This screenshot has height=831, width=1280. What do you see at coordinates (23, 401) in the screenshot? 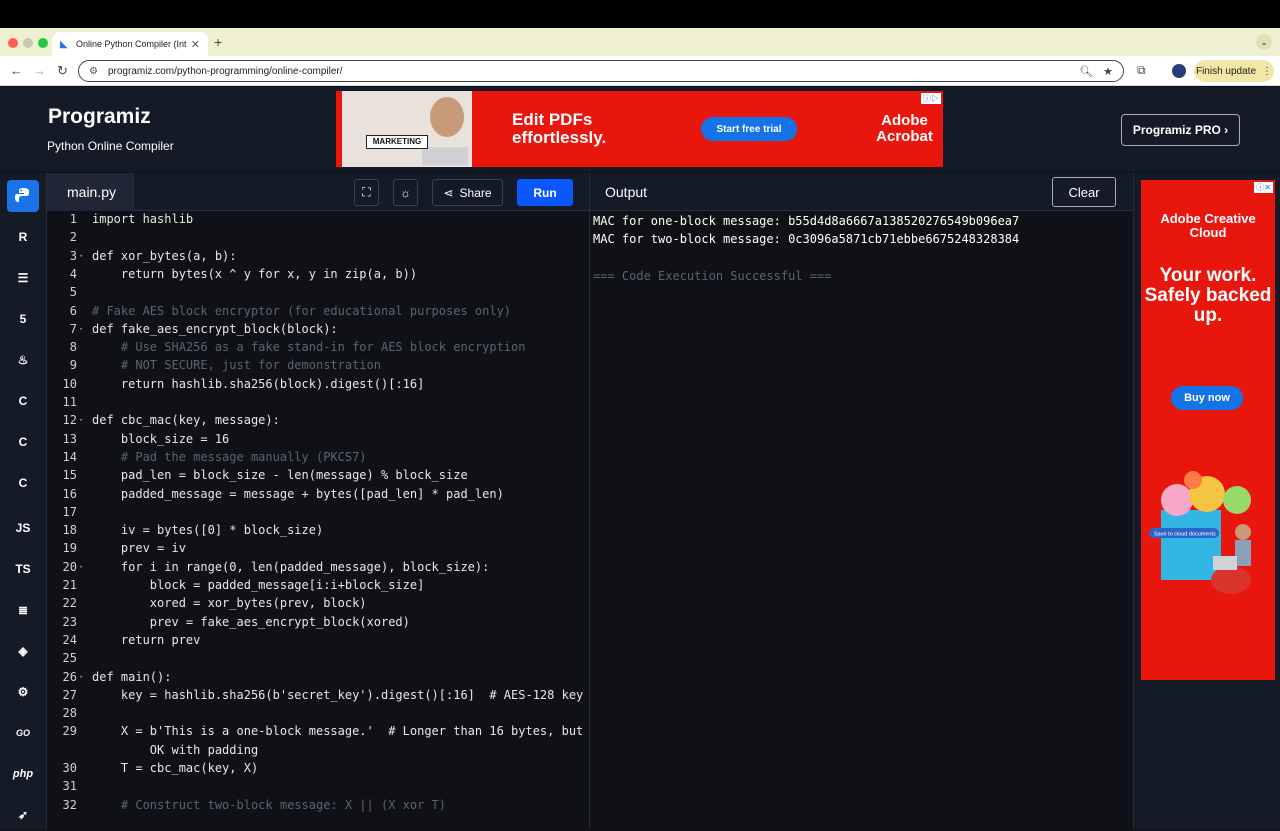
I see `c-icon: C` at bounding box center [23, 401].